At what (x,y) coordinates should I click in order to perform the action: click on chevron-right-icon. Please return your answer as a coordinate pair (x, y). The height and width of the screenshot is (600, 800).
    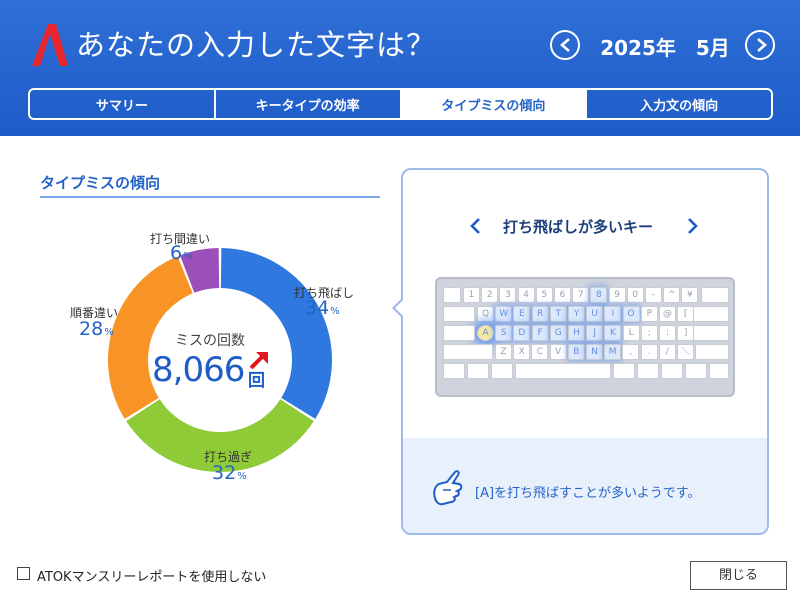
    Looking at the image, I should click on (762, 45).